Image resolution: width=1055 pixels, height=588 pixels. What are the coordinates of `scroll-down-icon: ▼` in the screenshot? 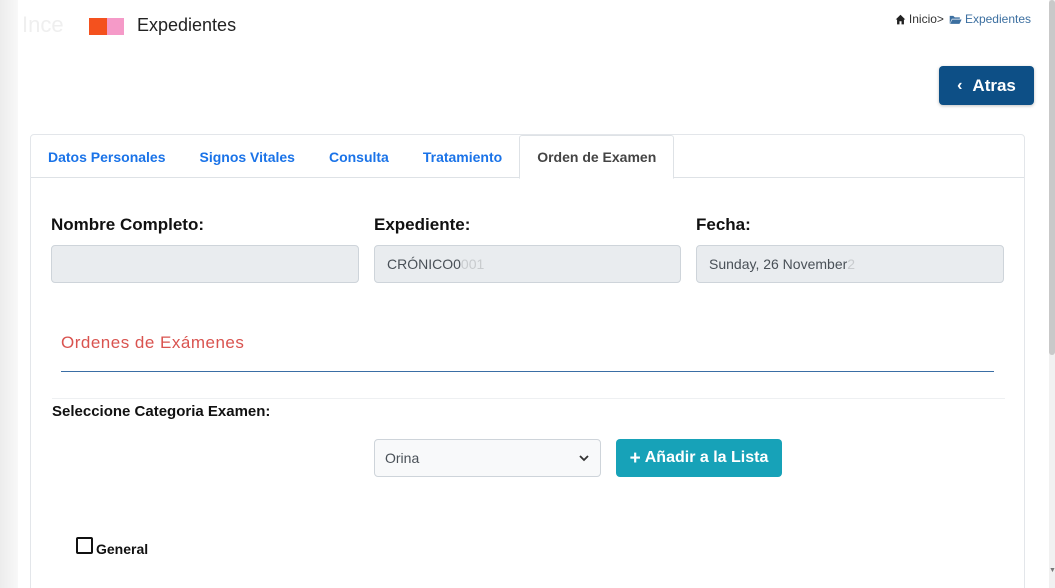 It's located at (1052, 570).